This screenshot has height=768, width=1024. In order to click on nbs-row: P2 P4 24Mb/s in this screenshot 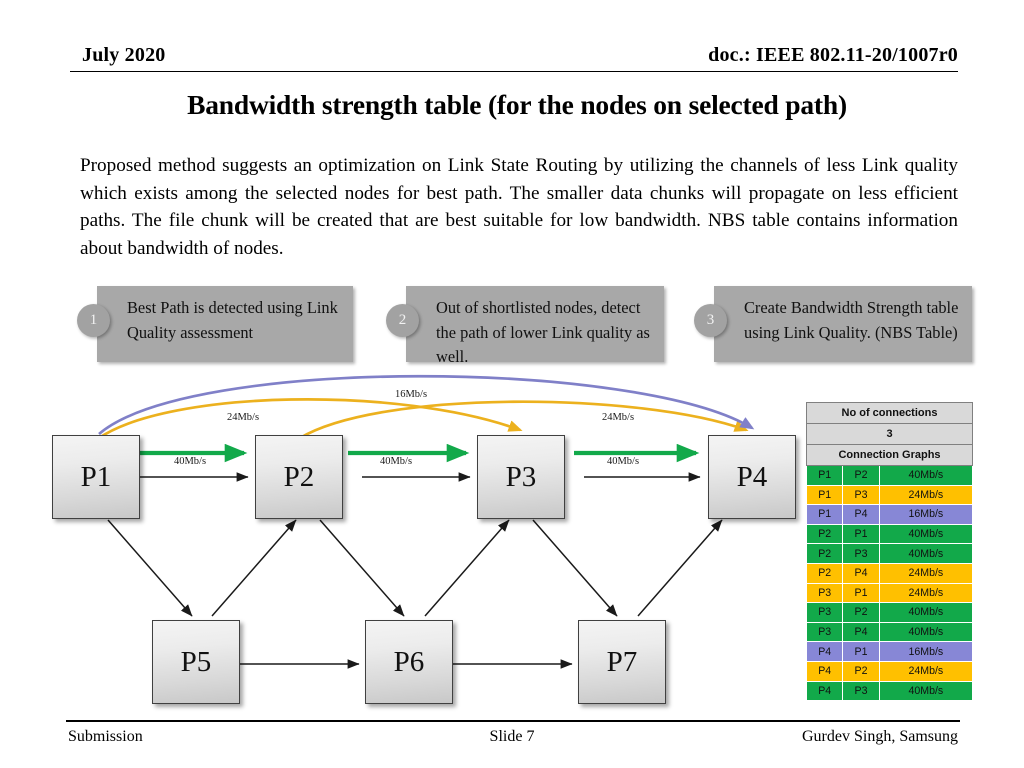, I will do `click(889, 573)`.